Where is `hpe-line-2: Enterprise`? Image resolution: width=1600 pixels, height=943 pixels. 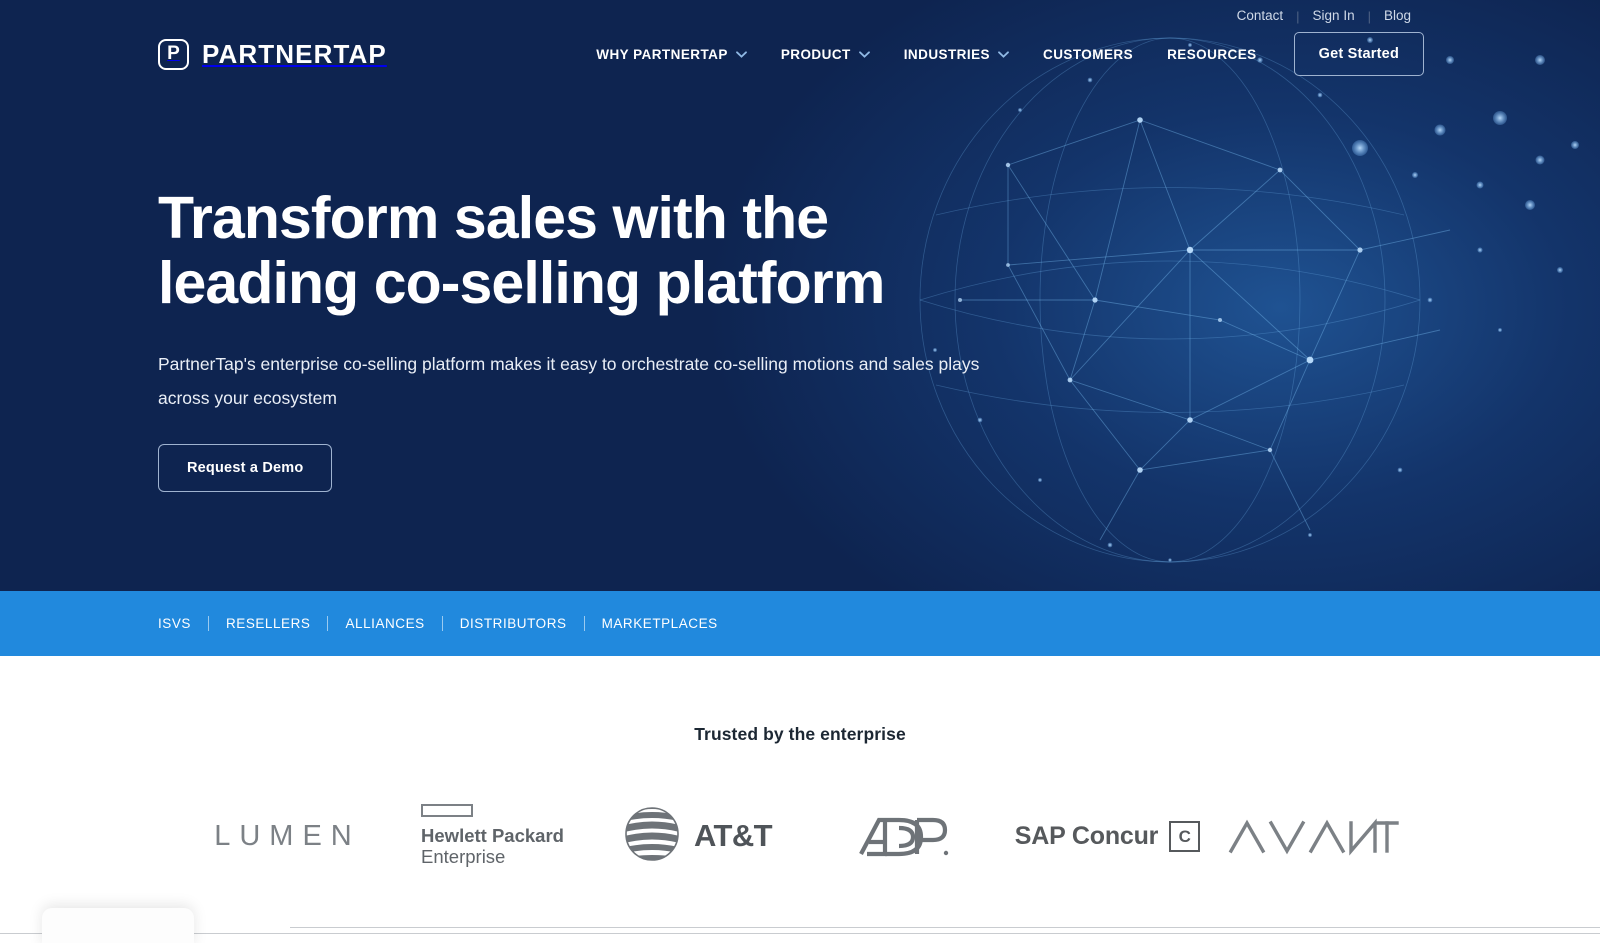
hpe-line-2: Enterprise is located at coordinates (463, 856).